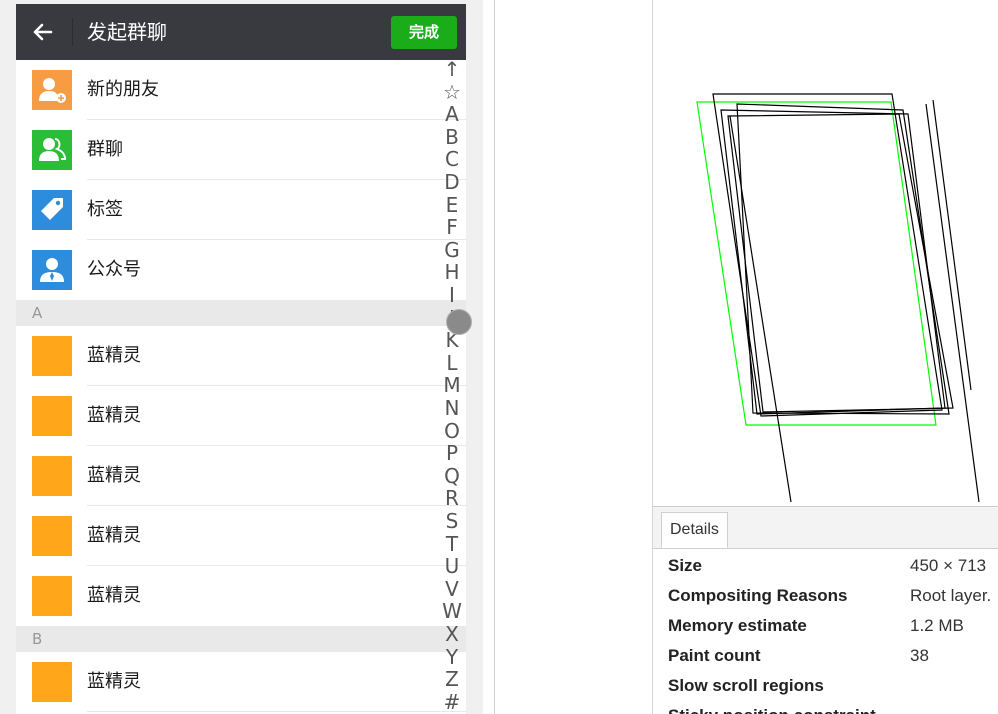  I want to click on list-item-tags: 标签, so click(241, 210).